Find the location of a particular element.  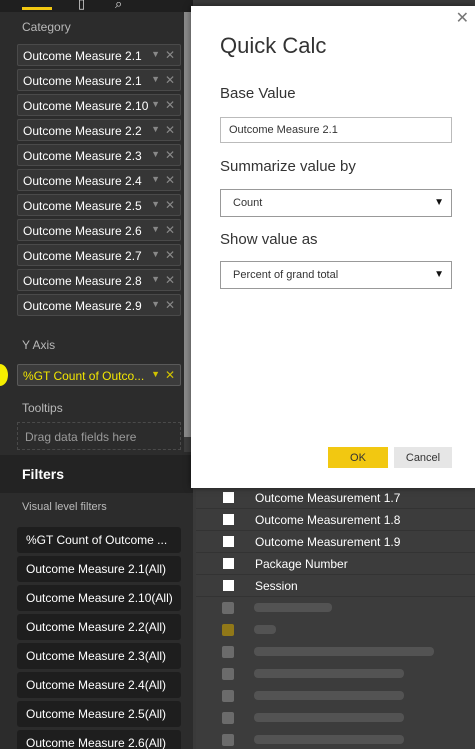

show-value-as-select: Percent of grand total ▼ is located at coordinates (336, 275).